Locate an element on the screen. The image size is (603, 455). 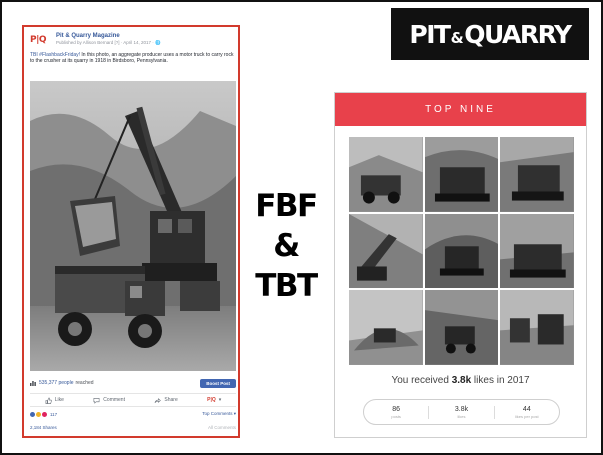
brand-logo-text: PIT&QUARRY is located at coordinates (490, 34).